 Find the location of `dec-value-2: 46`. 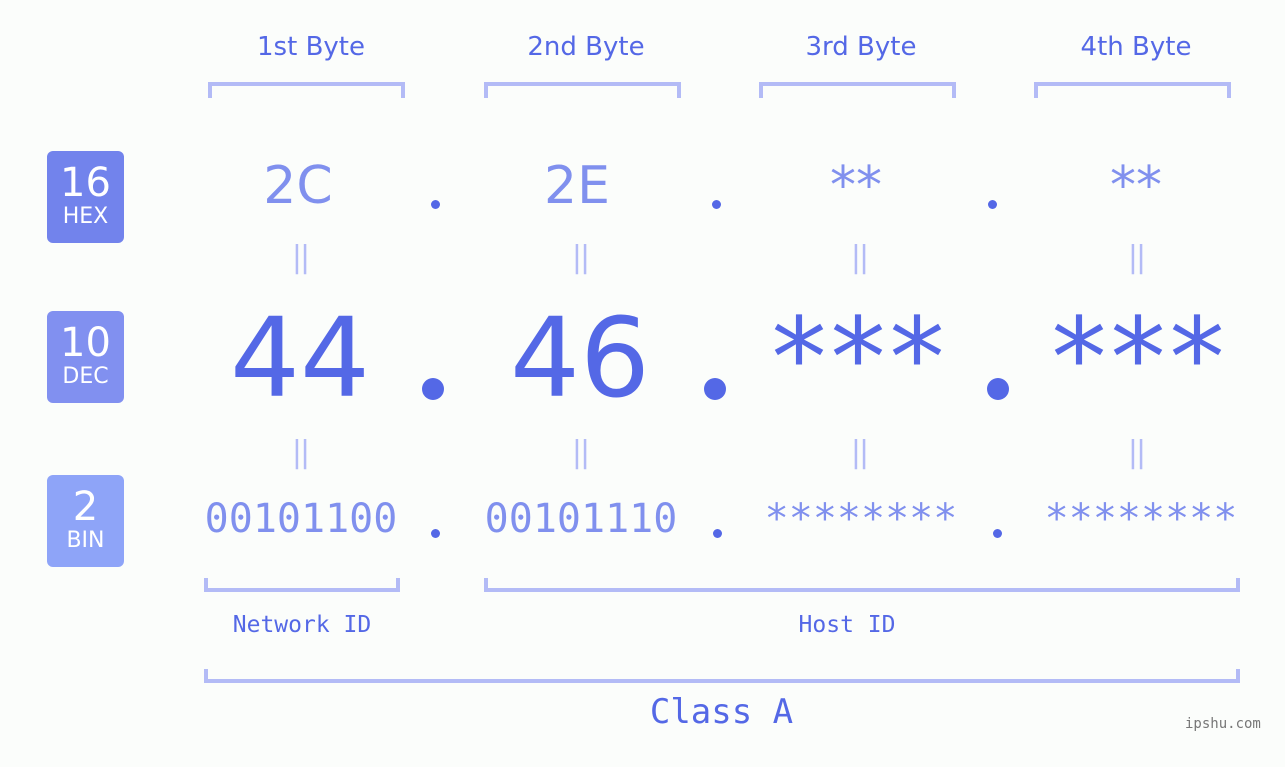

dec-value-2: 46 is located at coordinates (580, 358).